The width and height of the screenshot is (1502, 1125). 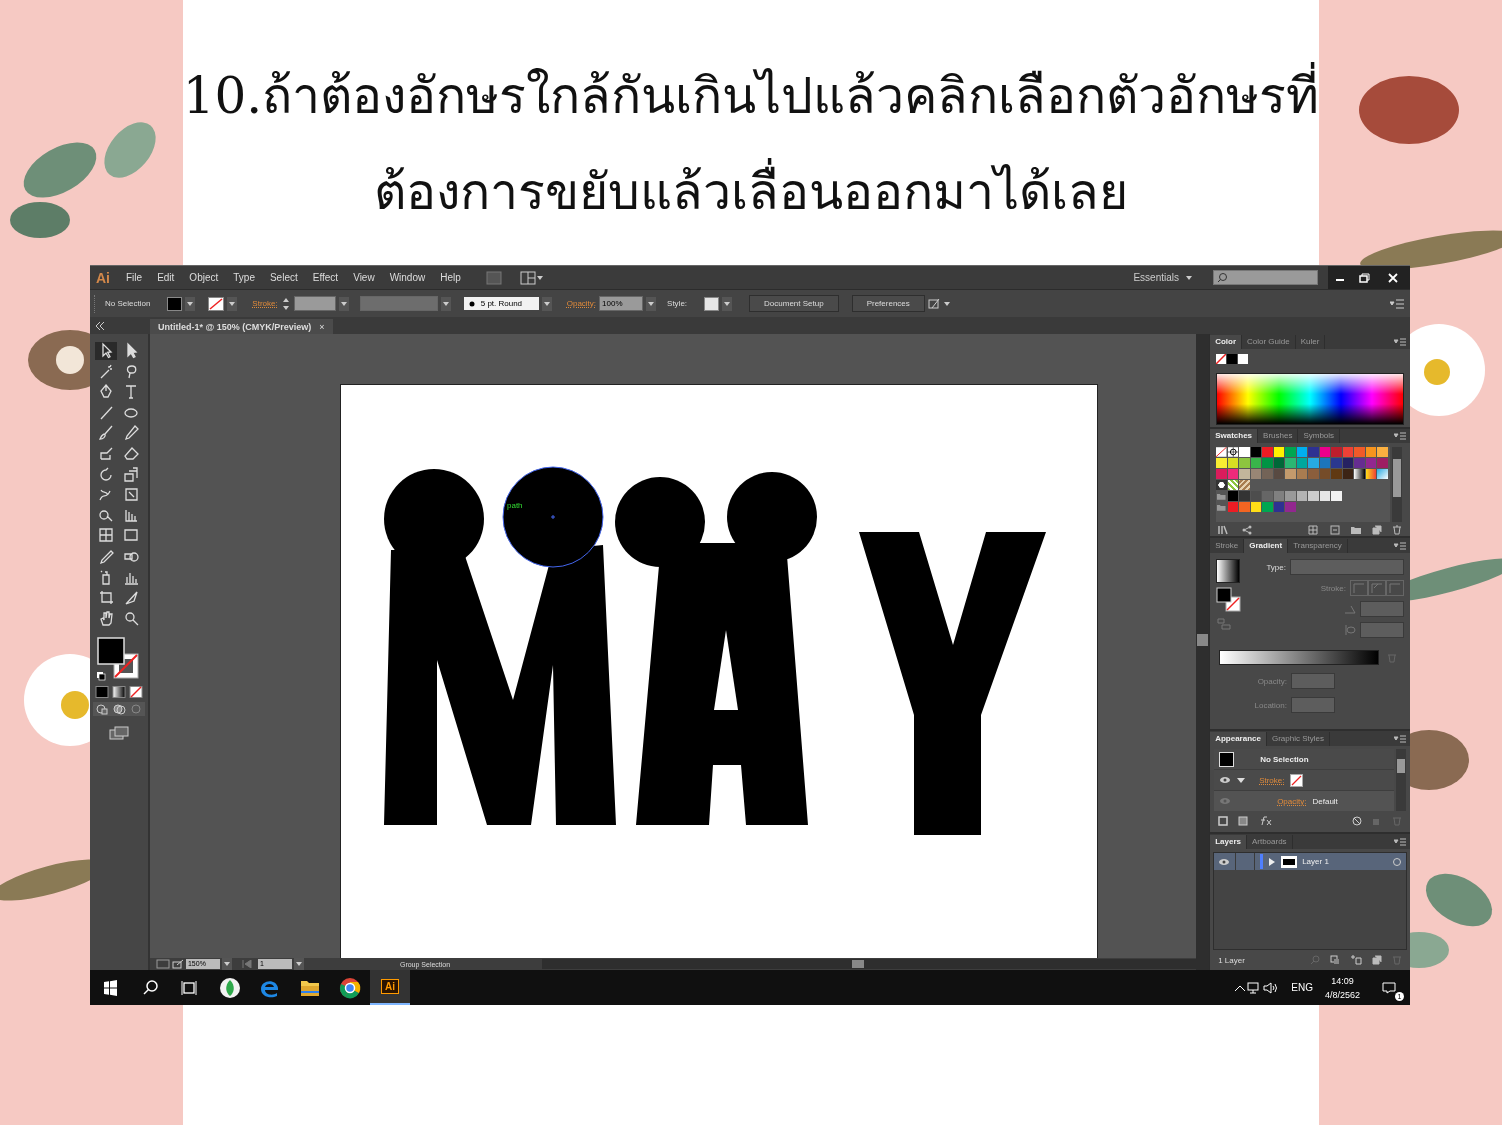 I want to click on layer-row: Layer 1, so click(x=1310, y=861).